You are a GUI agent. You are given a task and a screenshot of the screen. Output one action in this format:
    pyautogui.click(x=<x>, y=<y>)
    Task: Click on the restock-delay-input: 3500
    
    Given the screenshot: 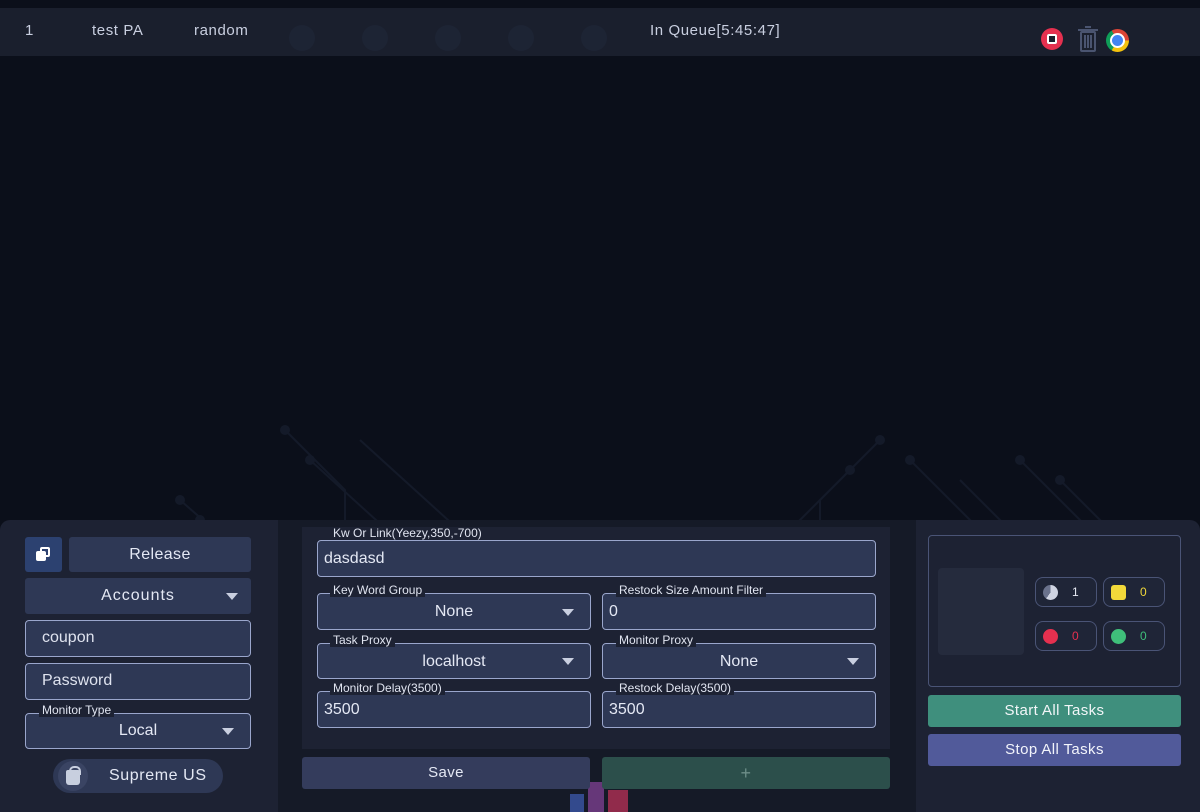 What is the action you would take?
    pyautogui.click(x=739, y=709)
    